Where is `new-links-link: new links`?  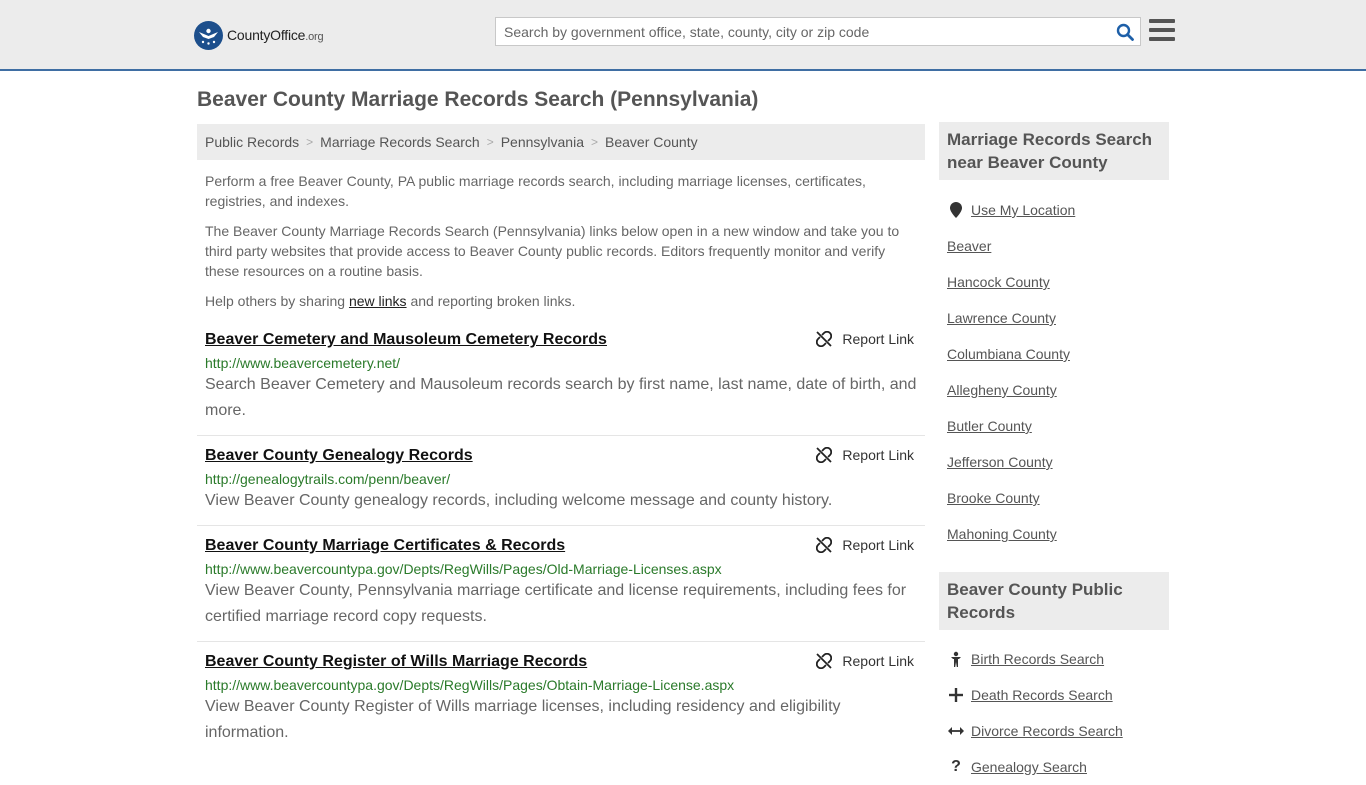 new-links-link: new links is located at coordinates (378, 301).